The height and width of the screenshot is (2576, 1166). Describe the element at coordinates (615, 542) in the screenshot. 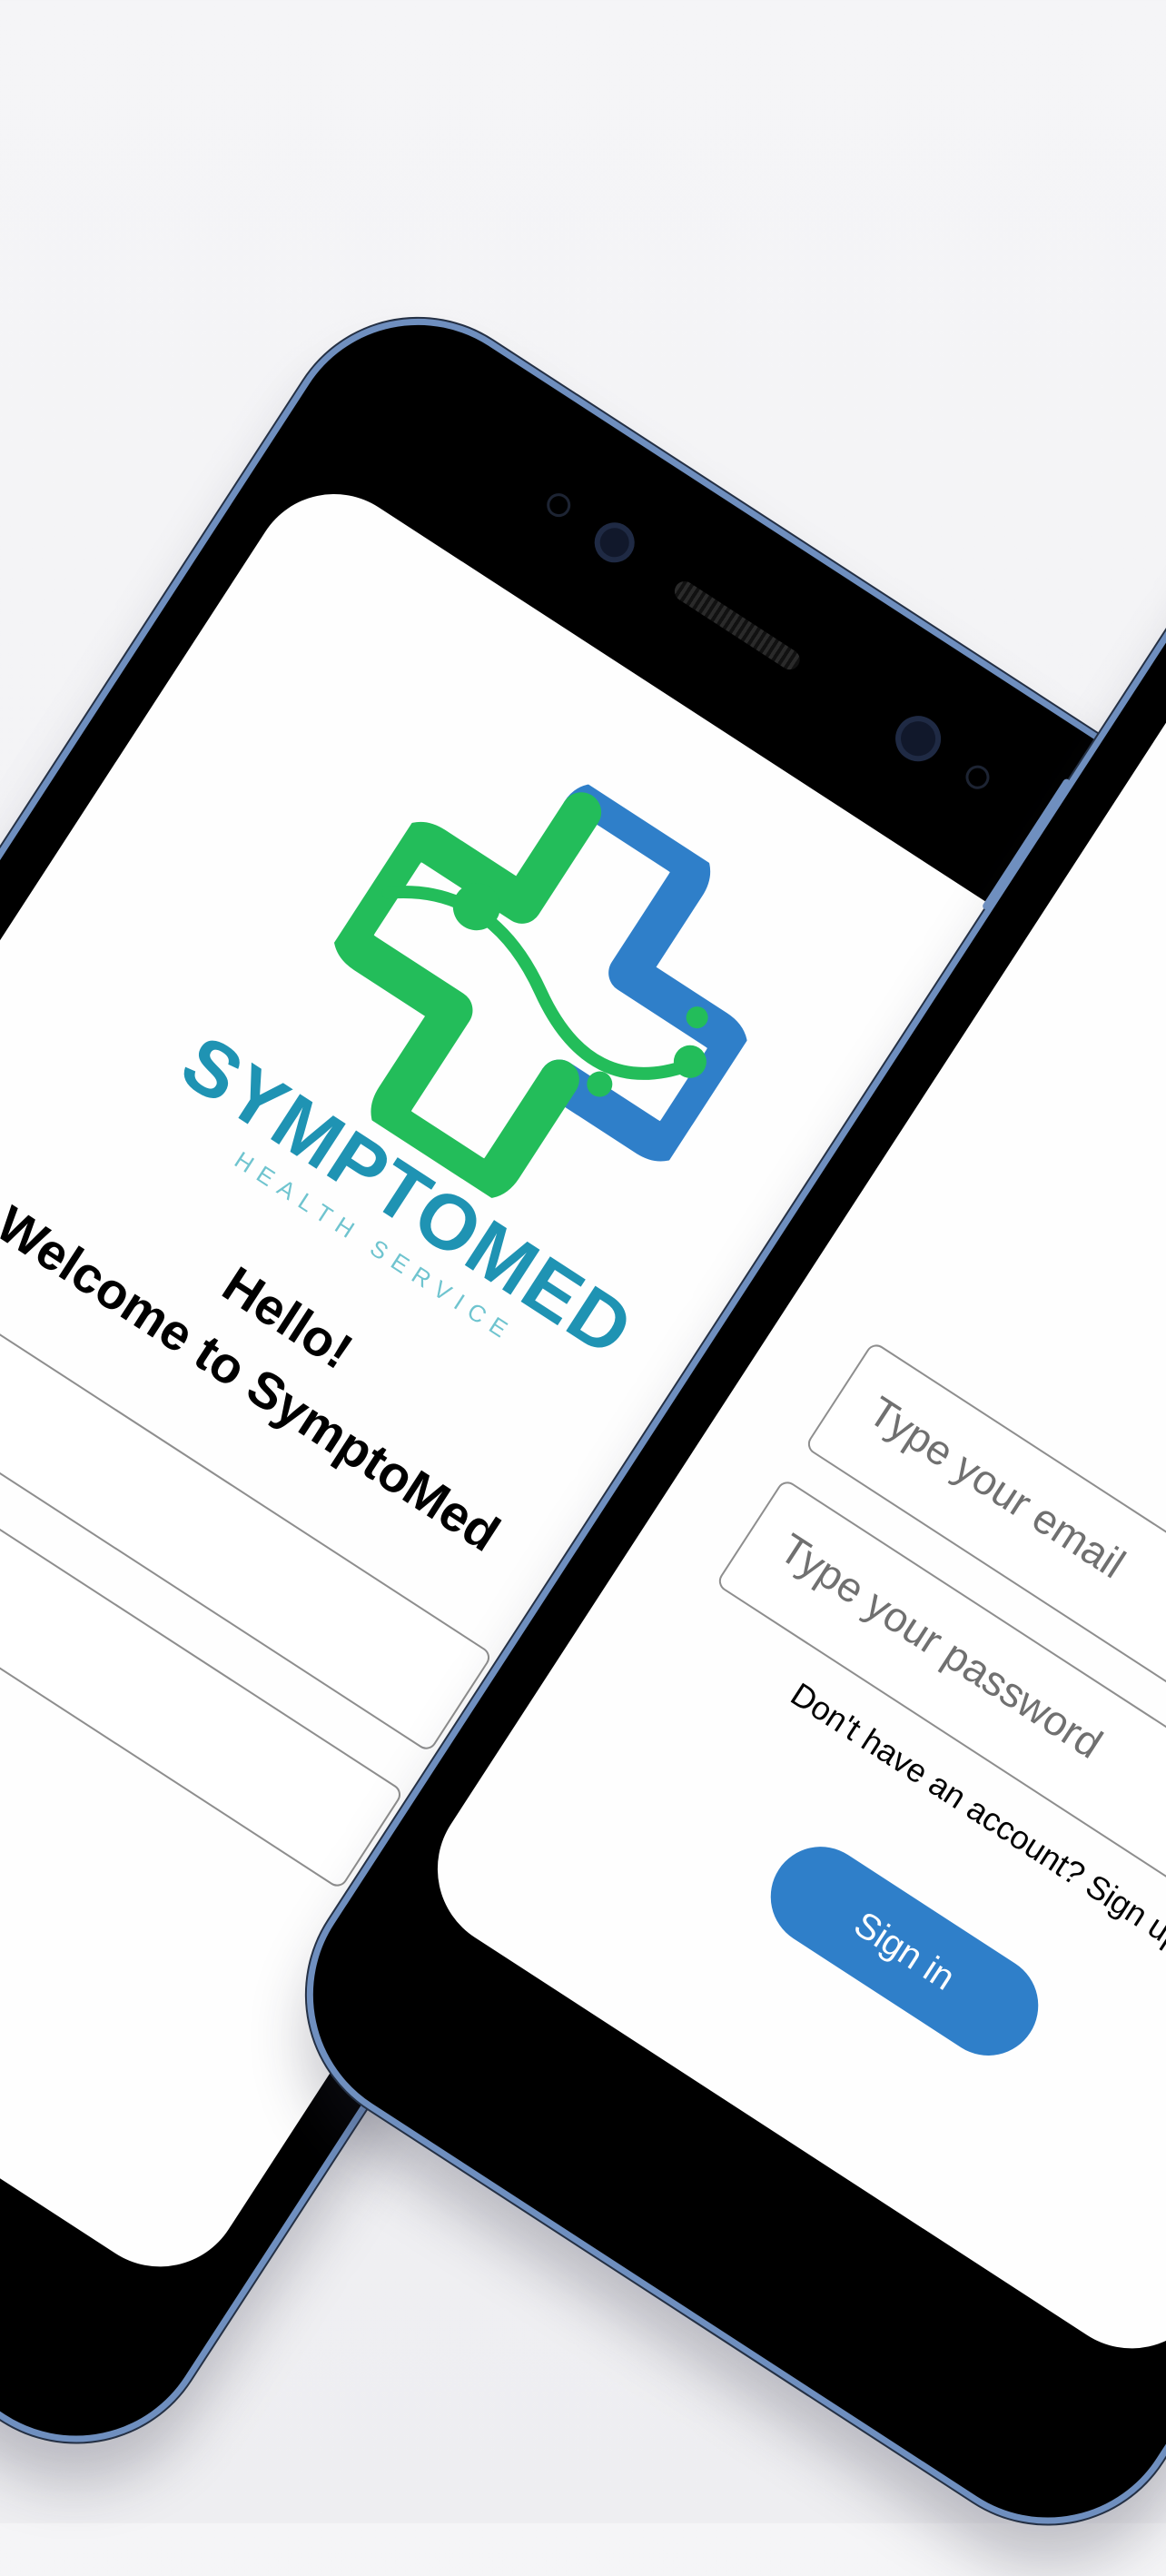

I see `phone-left-front-camera` at that location.